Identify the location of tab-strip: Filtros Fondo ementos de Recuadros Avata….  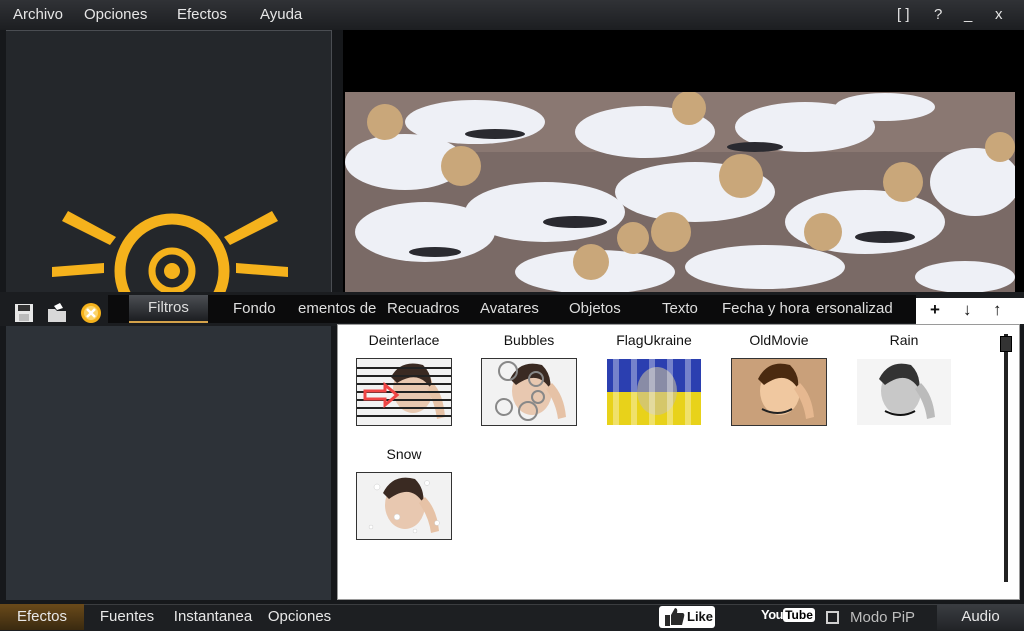
(512, 309).